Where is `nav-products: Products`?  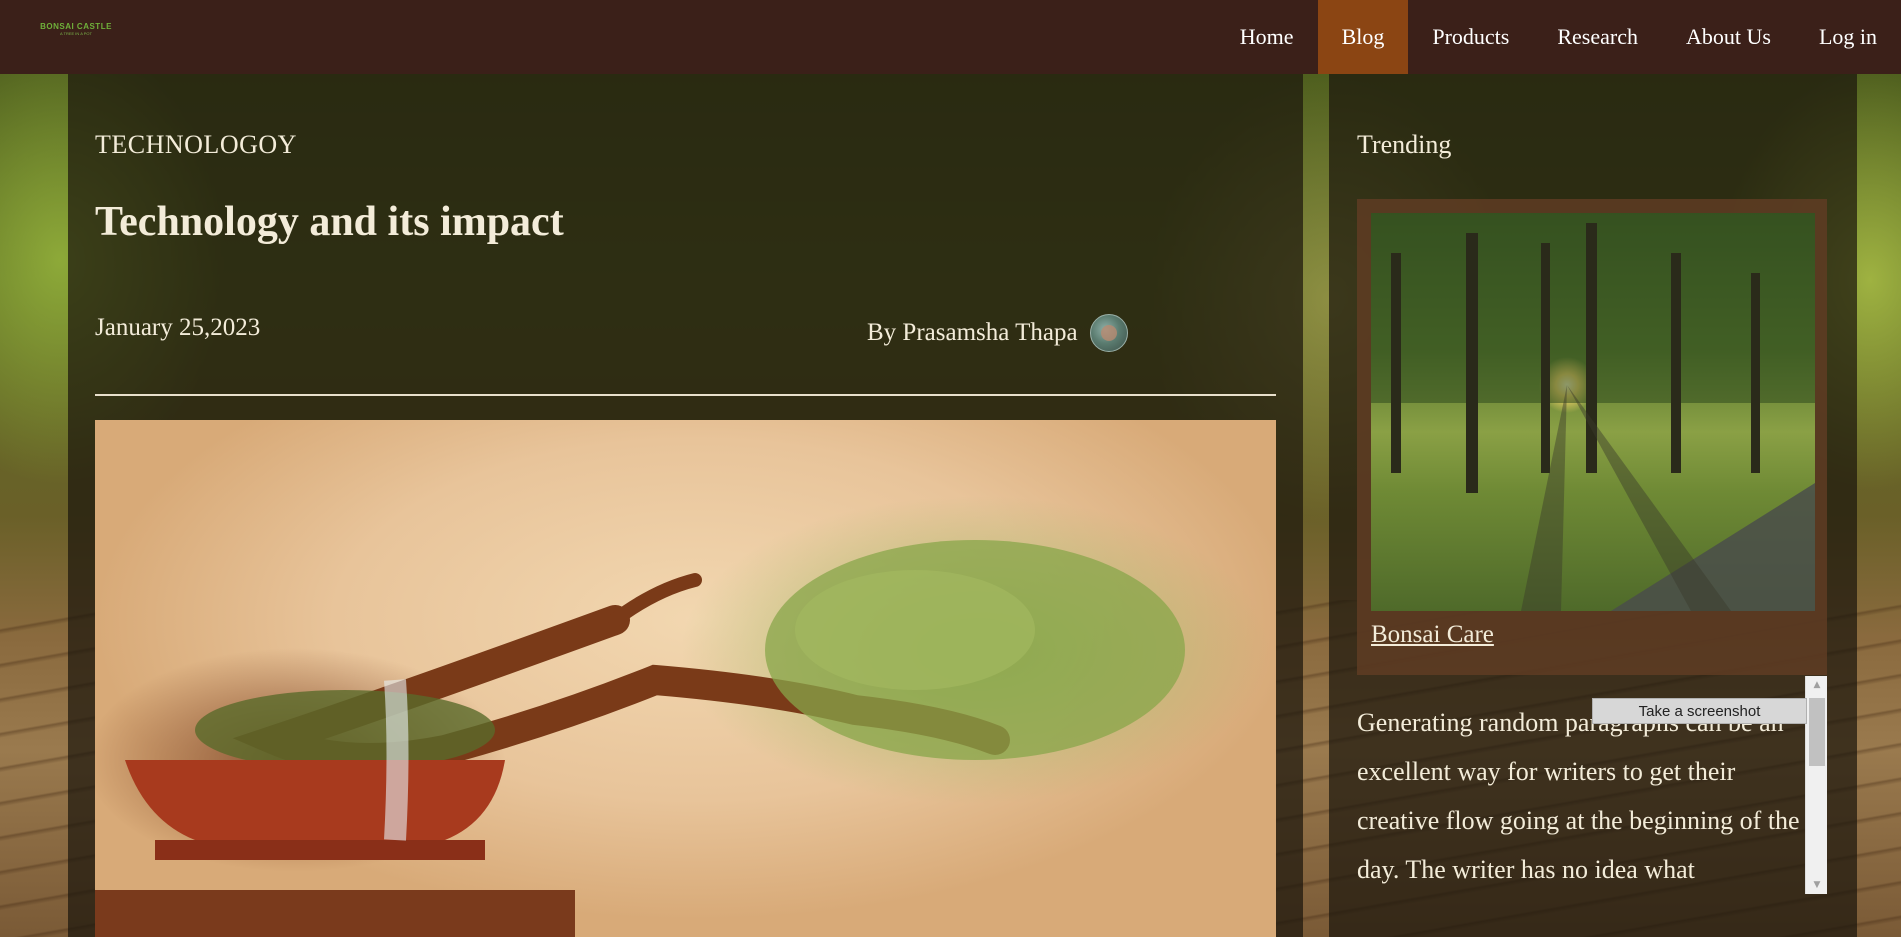 nav-products: Products is located at coordinates (1470, 37).